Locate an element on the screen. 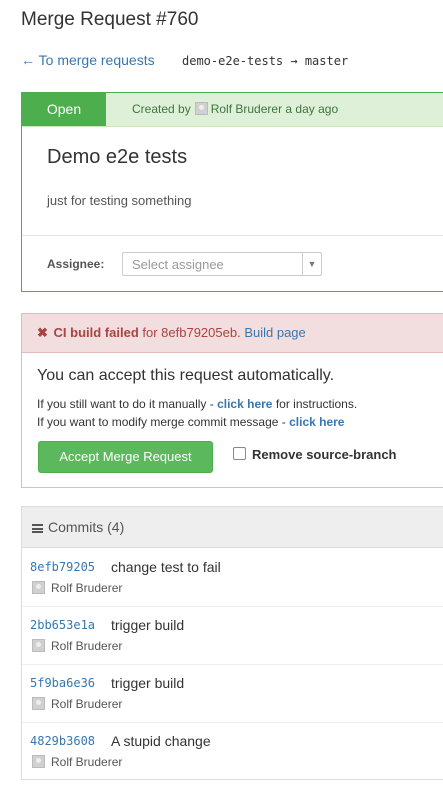 This screenshot has width=443, height=793. assignee-row: Assignee: Select assignee ▼ is located at coordinates (232, 263).